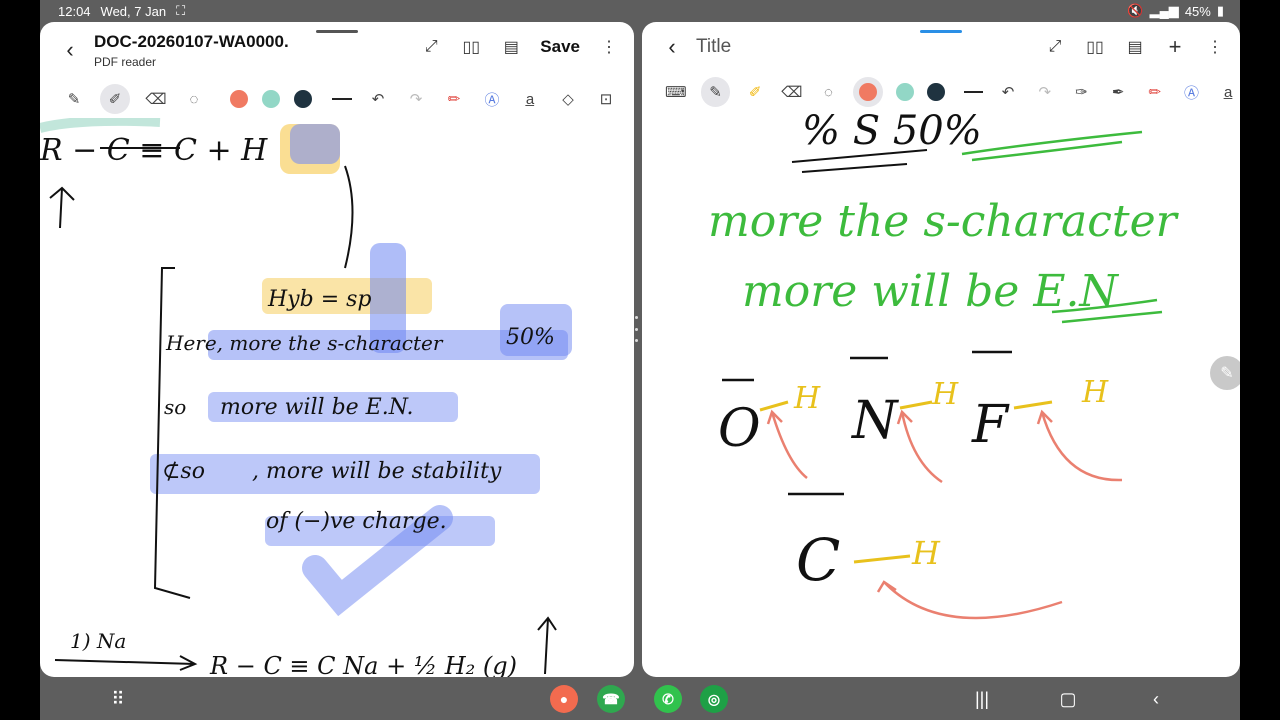 Image resolution: width=1280 pixels, height=720 pixels. What do you see at coordinates (239, 99) in the screenshot?
I see `color-swatch-coral` at bounding box center [239, 99].